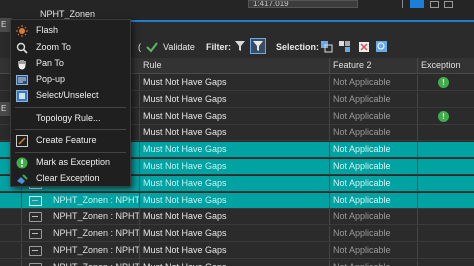 The width and height of the screenshot is (474, 266). I want to click on menu-item-mark-as-exception: Mark as Exception, so click(70, 163).